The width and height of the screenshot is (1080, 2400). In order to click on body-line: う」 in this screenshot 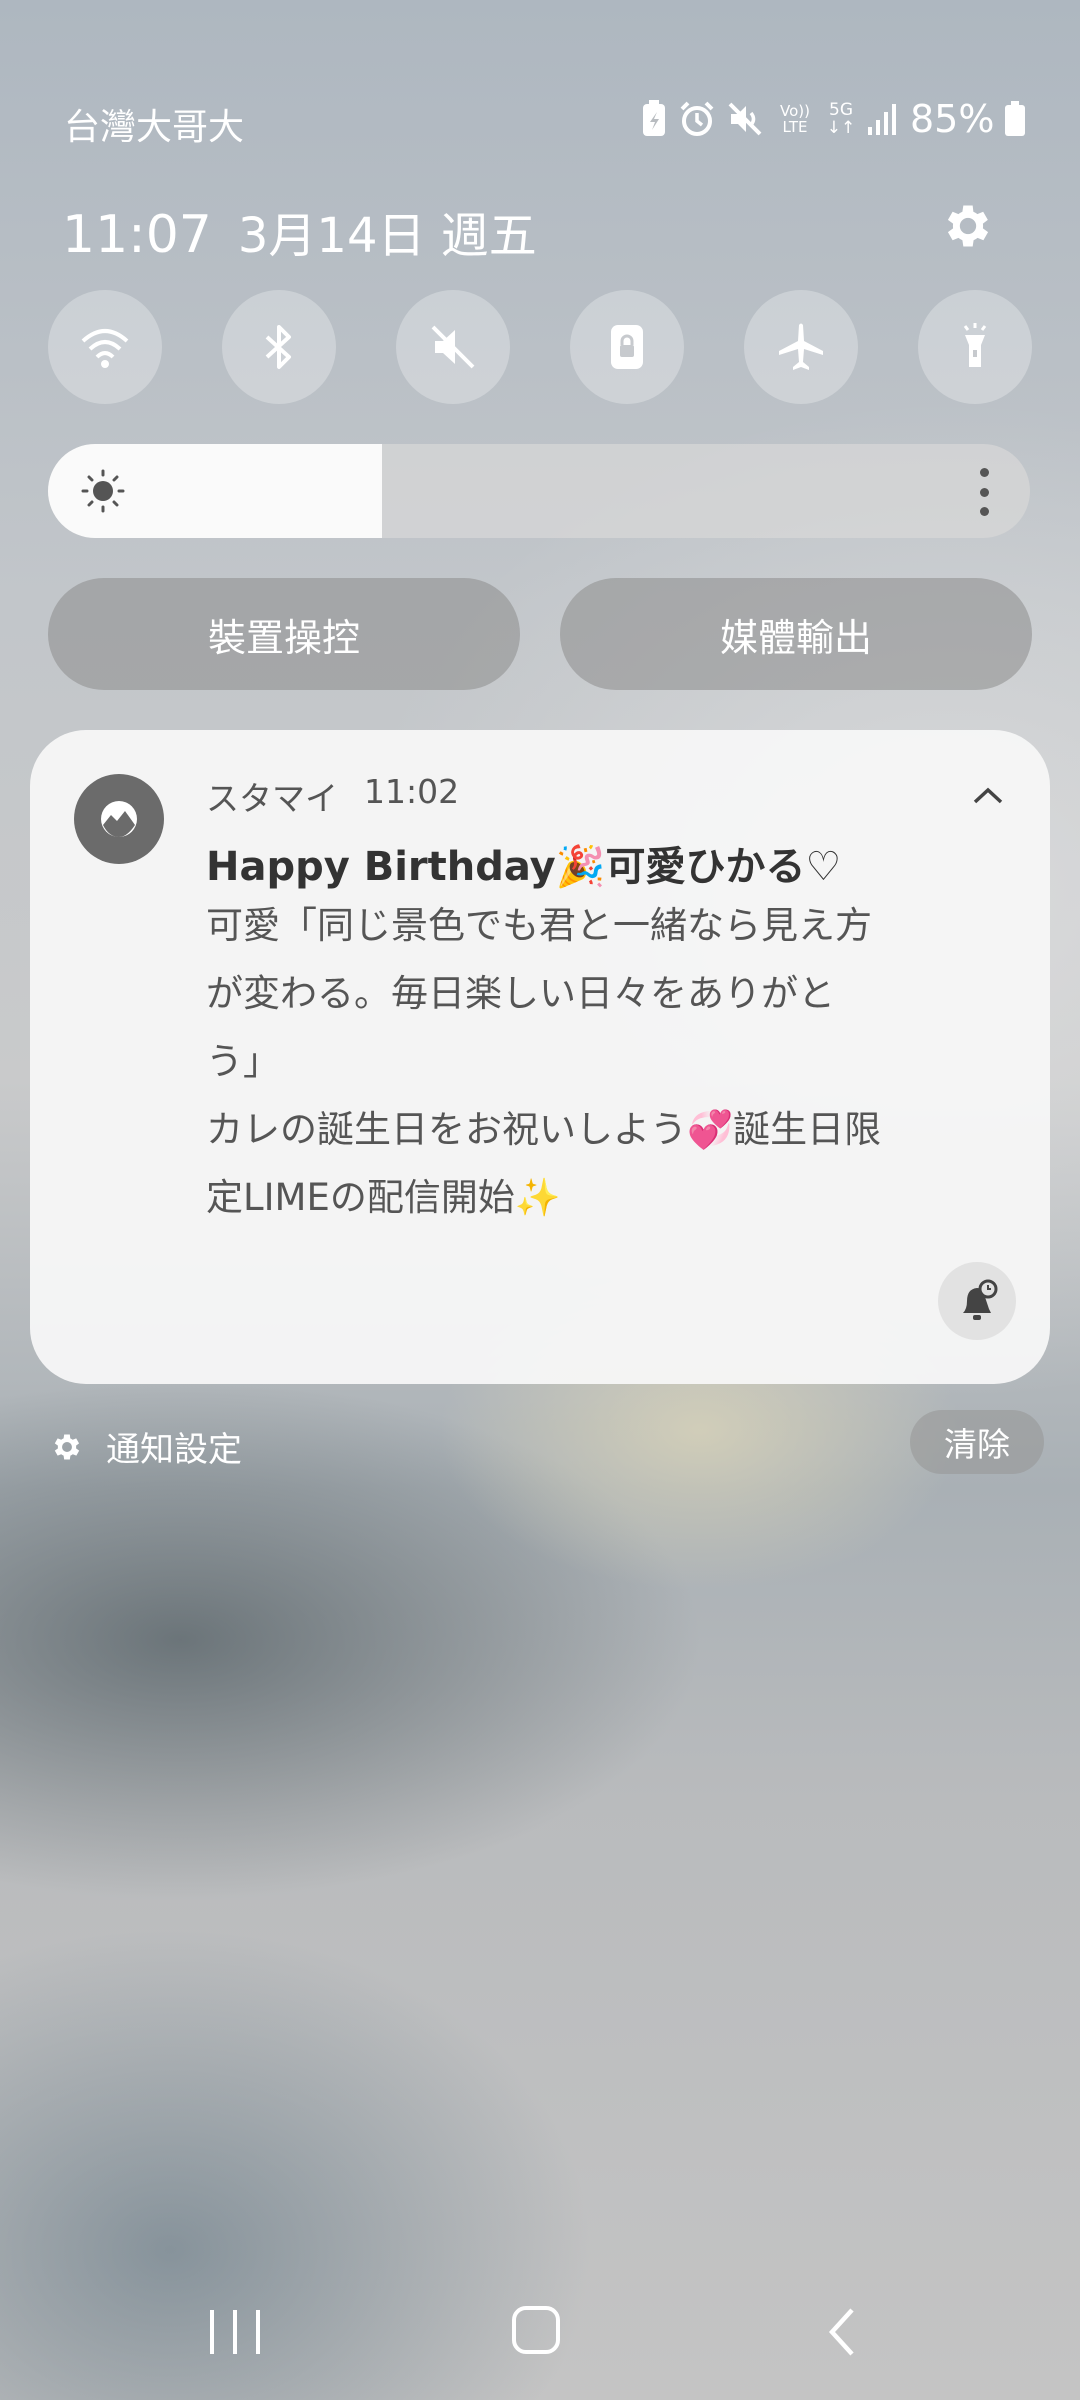, I will do `click(243, 1061)`.